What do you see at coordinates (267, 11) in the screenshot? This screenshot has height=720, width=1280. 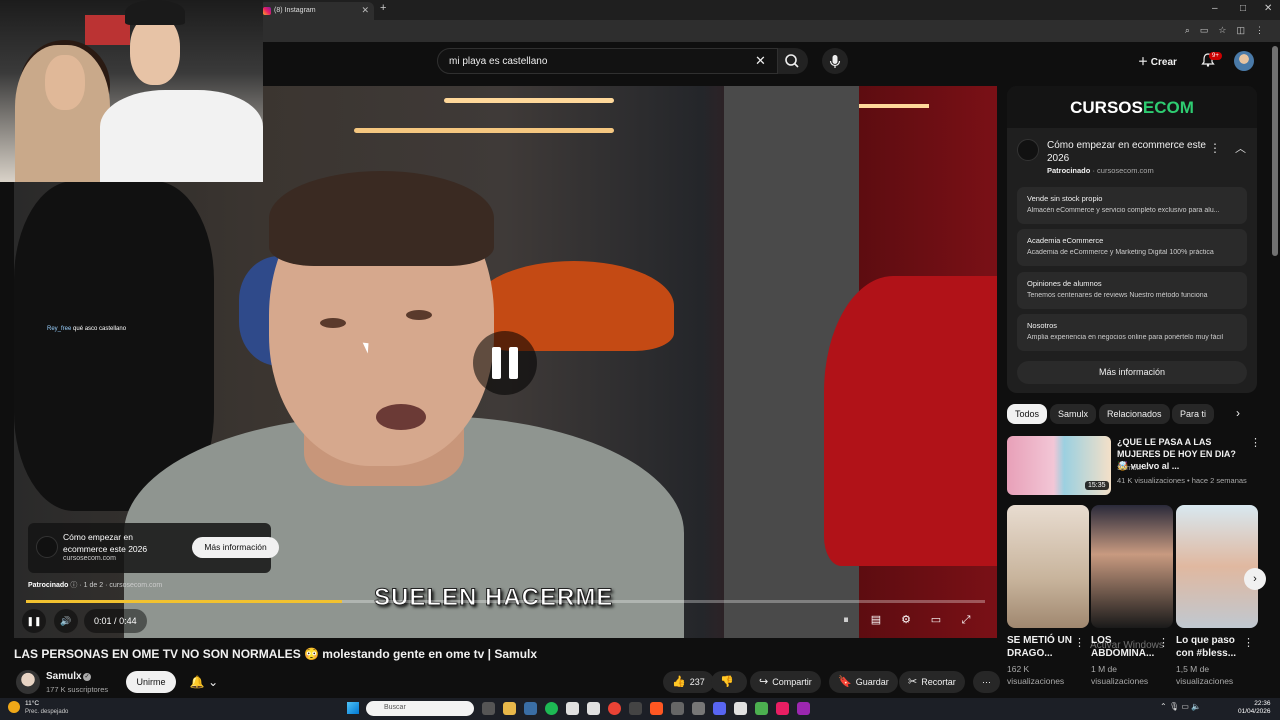 I see `instagram-icon` at bounding box center [267, 11].